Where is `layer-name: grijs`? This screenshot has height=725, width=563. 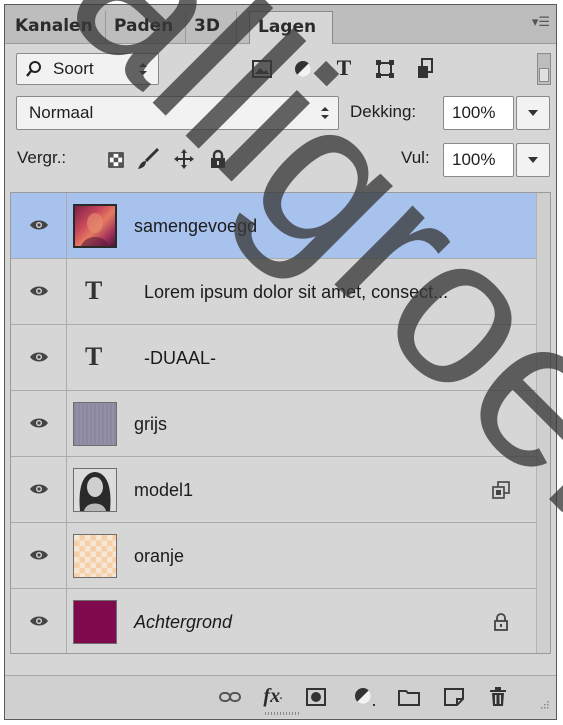 layer-name: grijs is located at coordinates (150, 424).